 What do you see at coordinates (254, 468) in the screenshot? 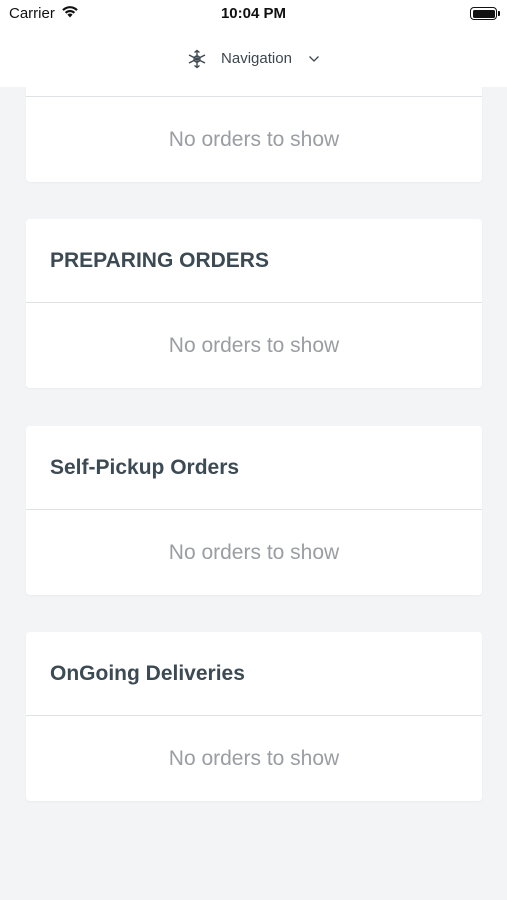
I see `card-title: Self-Pickup Orders` at bounding box center [254, 468].